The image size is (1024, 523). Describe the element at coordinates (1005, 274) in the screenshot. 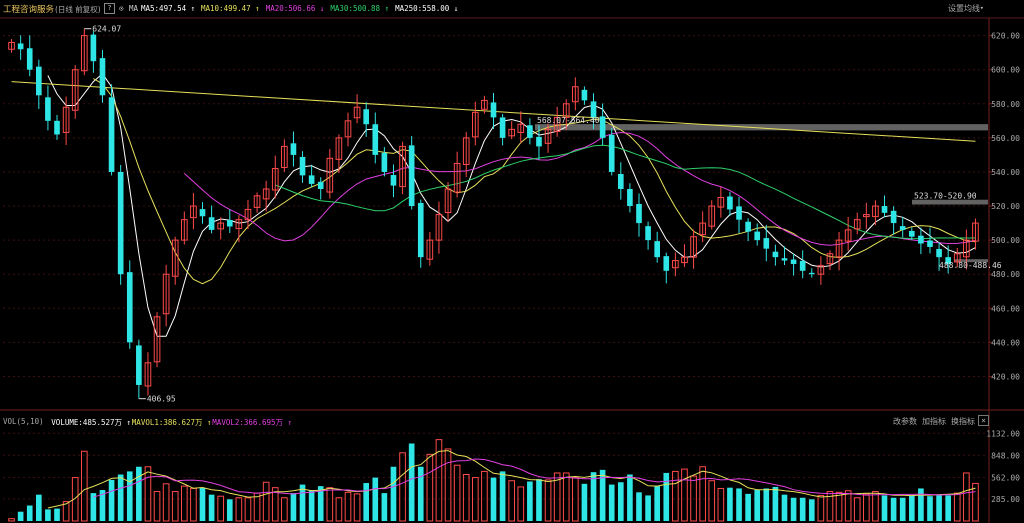

I see `y-tick-label: 480.00` at that location.